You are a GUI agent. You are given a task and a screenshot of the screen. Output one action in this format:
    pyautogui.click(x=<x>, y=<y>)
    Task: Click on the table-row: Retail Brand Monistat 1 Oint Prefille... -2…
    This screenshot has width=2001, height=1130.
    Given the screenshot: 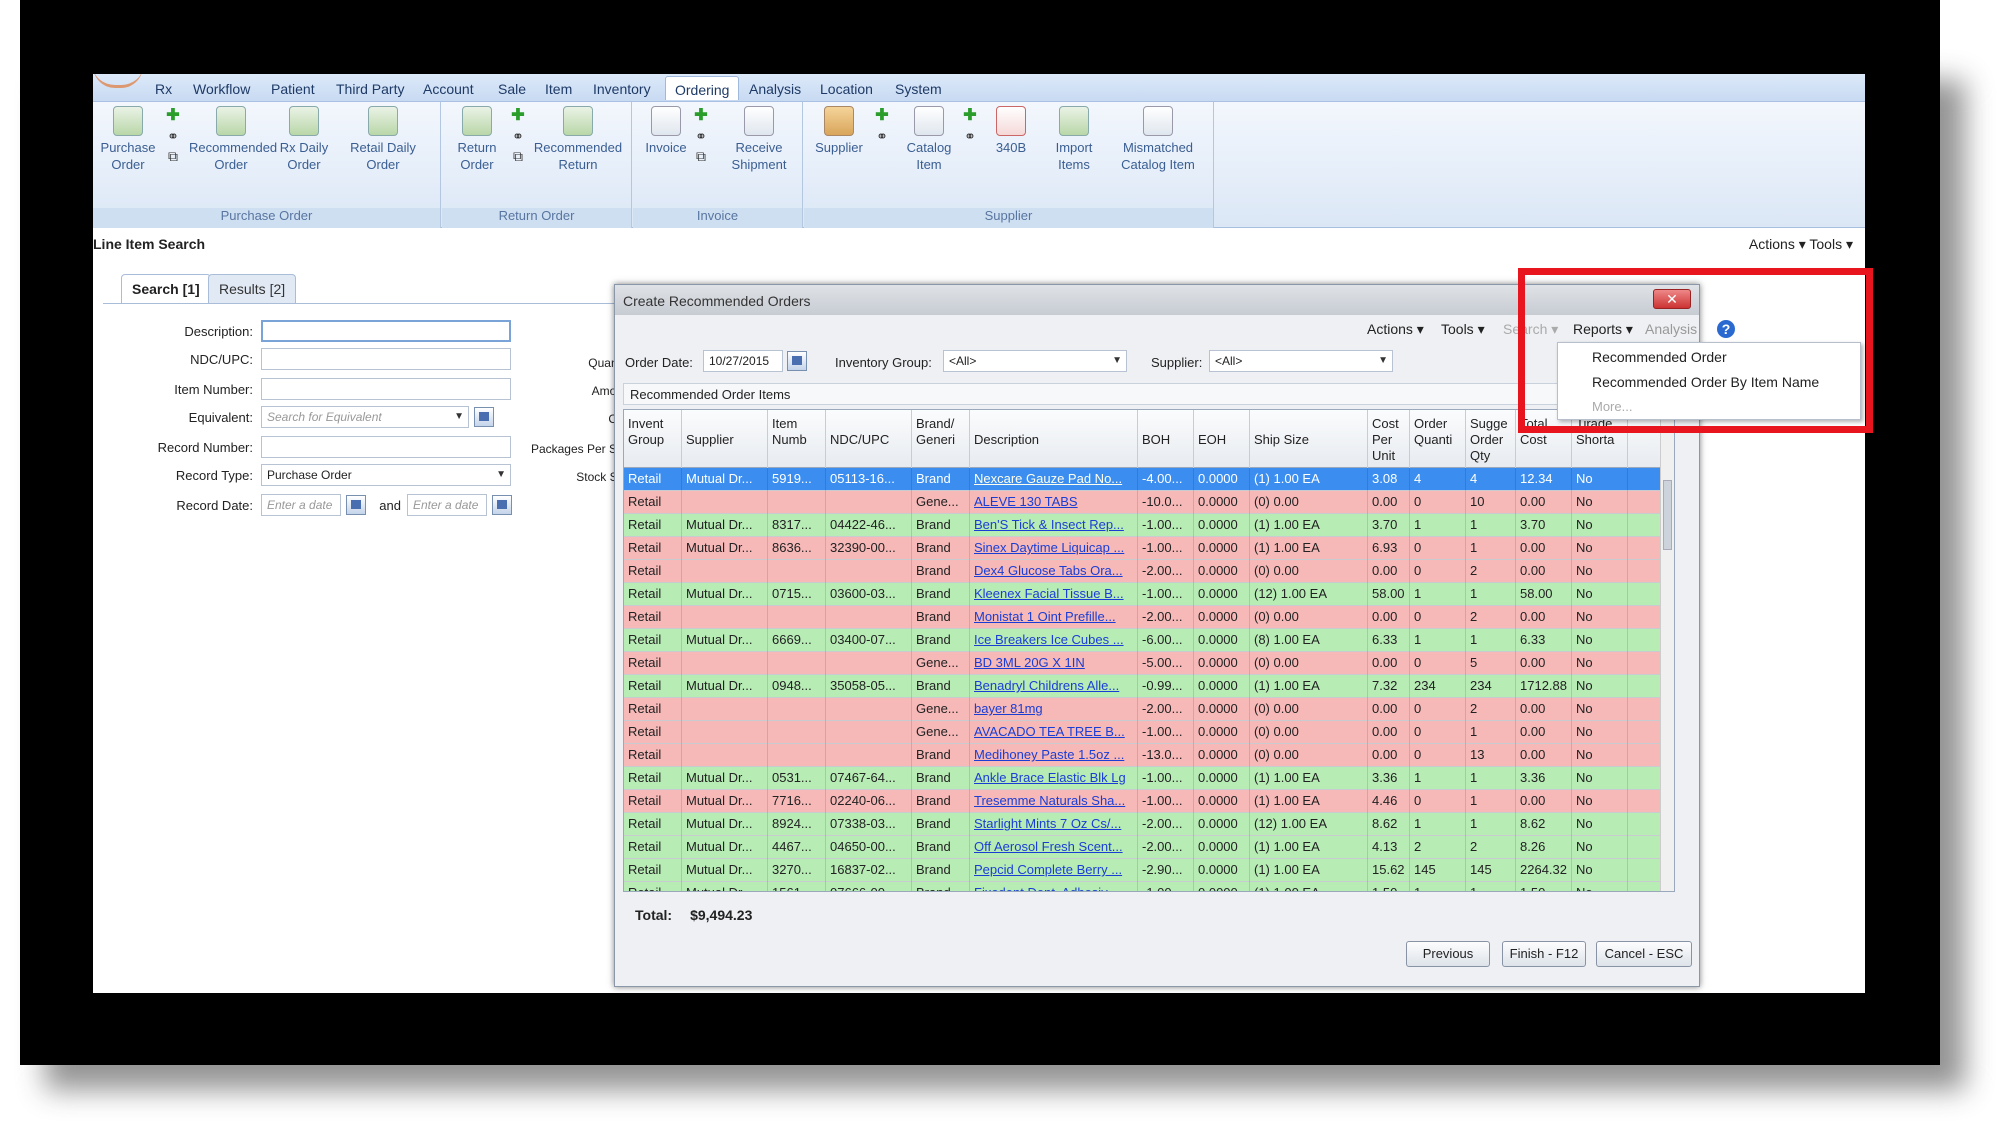 What is the action you would take?
    pyautogui.click(x=1149, y=617)
    